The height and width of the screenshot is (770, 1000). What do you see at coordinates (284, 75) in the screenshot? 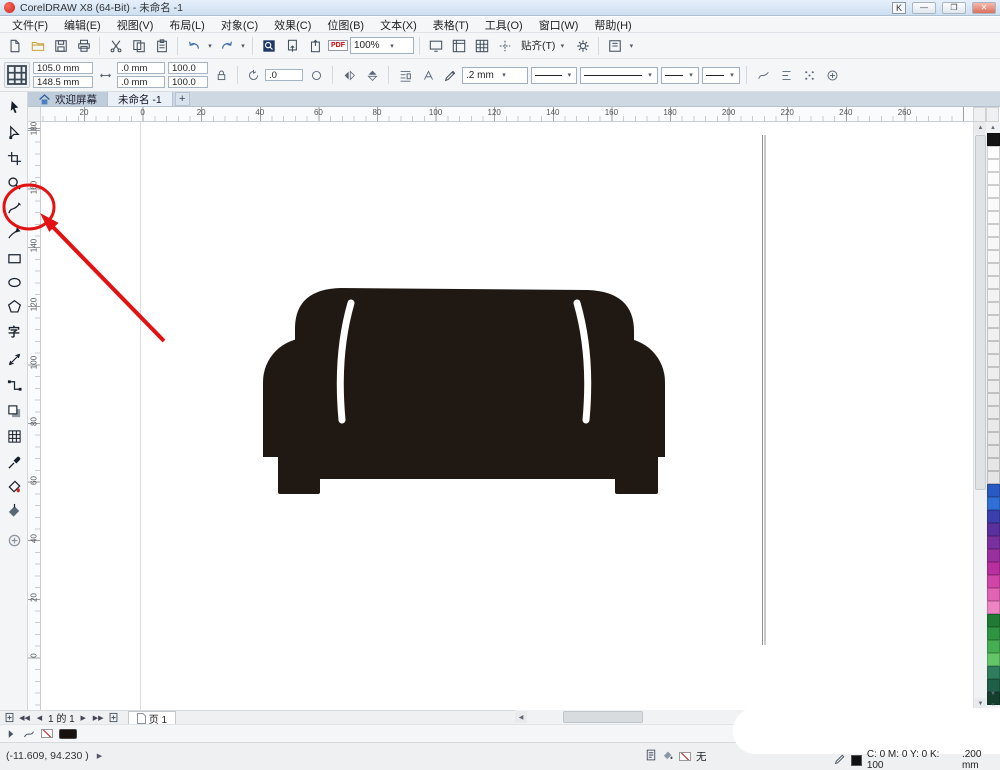
I see `rotation-angle-field: .0` at bounding box center [284, 75].